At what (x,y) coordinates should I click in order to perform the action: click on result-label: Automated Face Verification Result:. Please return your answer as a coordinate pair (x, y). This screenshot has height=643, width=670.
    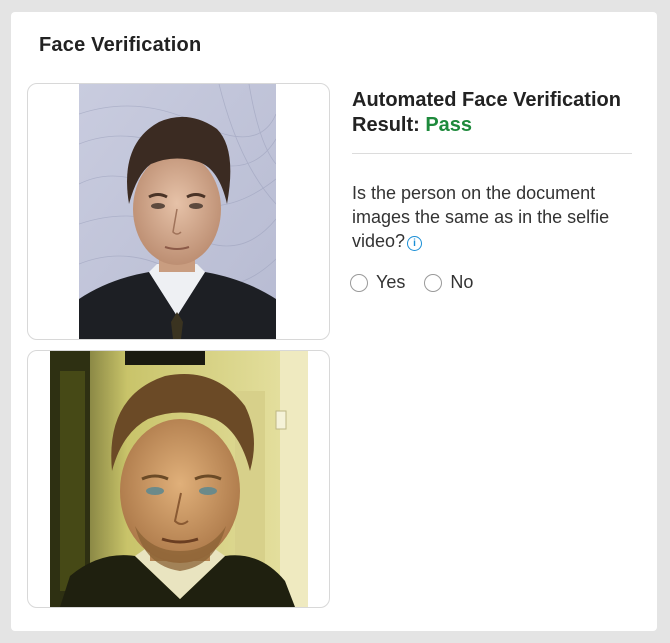
    Looking at the image, I should click on (486, 112).